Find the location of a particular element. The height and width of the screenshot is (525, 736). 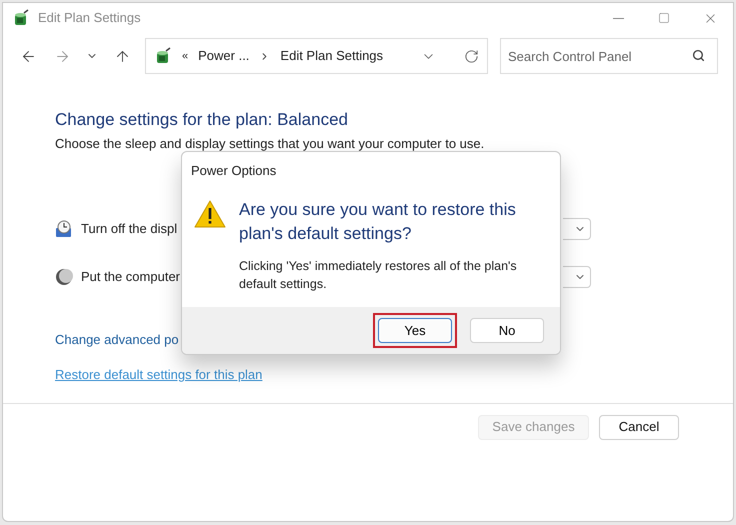

page-description: Choose the sleep and display settings that you want your computer to use. is located at coordinates (270, 144).